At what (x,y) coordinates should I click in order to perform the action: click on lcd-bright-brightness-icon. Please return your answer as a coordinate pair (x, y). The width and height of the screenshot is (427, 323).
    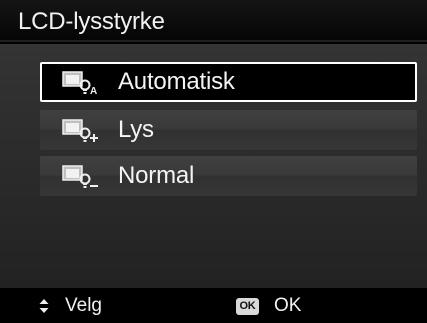
    Looking at the image, I should click on (80, 130).